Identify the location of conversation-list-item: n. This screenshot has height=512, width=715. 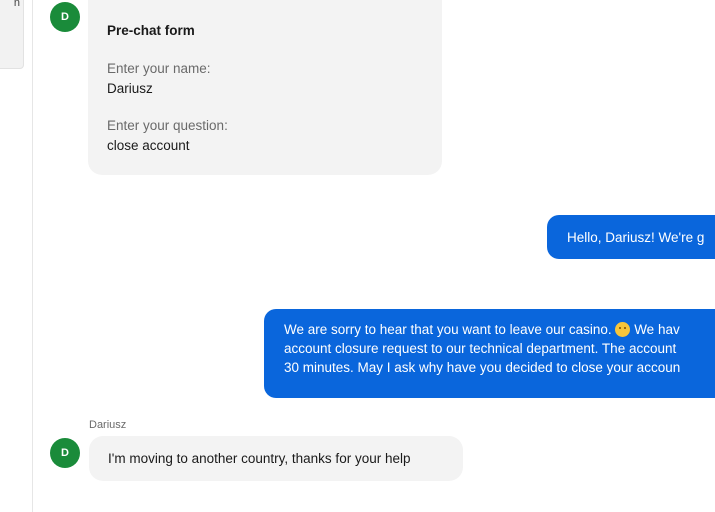
(12, 34).